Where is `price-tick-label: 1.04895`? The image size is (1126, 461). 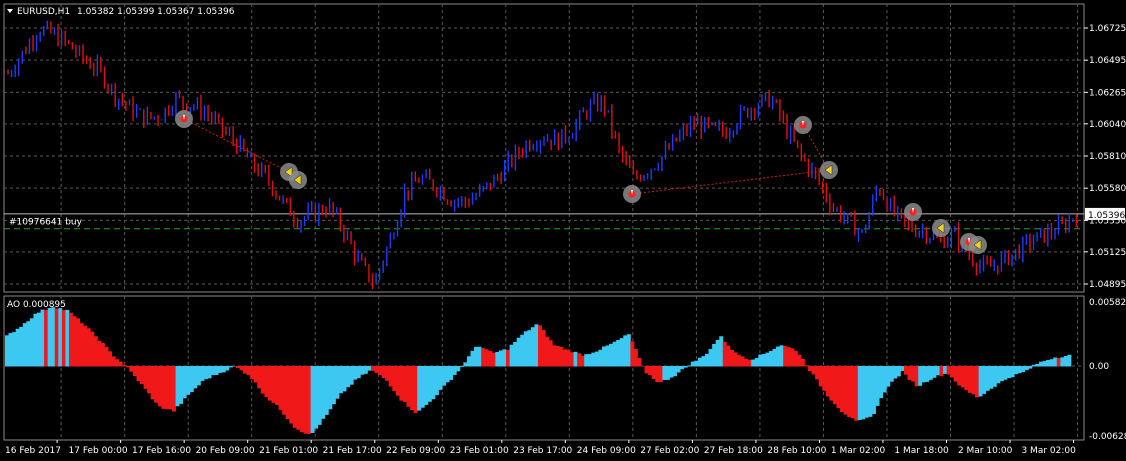 price-tick-label: 1.04895 is located at coordinates (1107, 285).